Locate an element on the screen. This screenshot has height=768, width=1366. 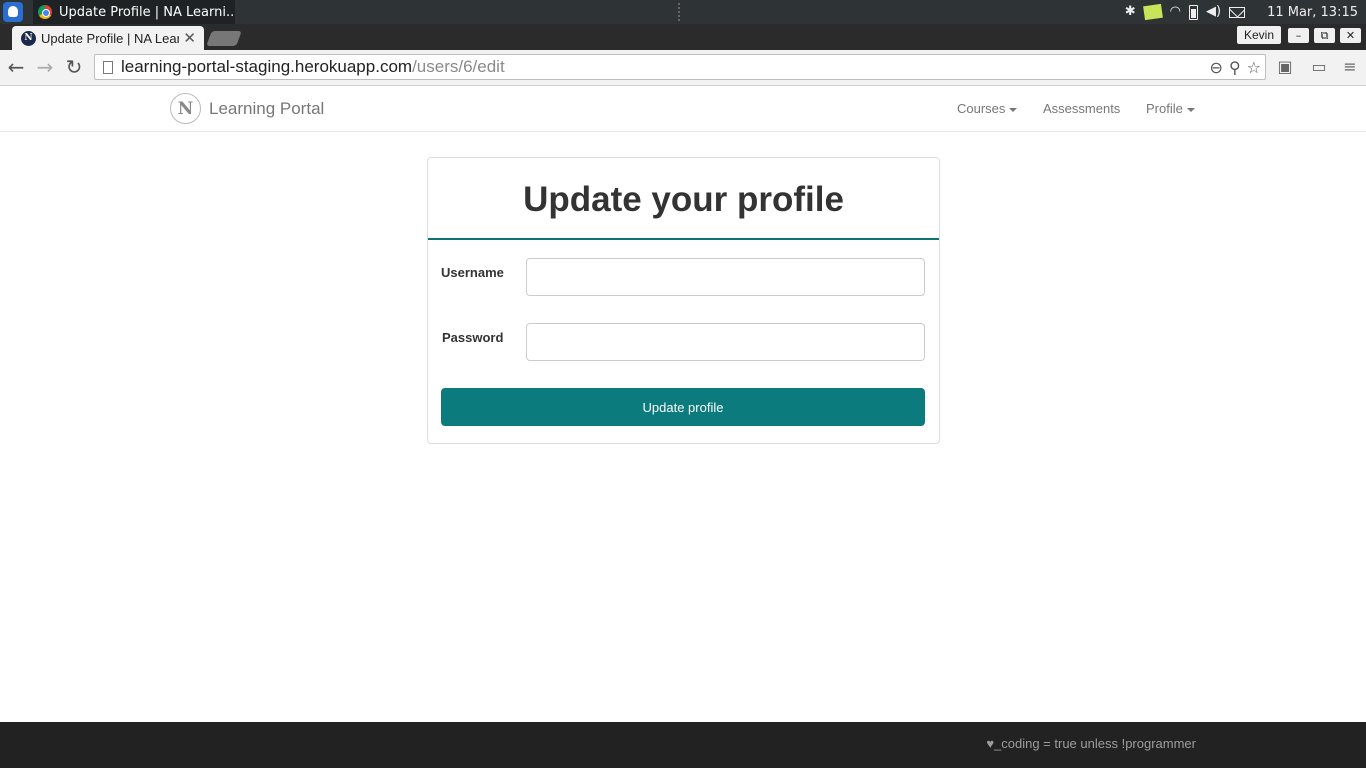
zoom-icon: ⊖ is located at coordinates (1216, 67).